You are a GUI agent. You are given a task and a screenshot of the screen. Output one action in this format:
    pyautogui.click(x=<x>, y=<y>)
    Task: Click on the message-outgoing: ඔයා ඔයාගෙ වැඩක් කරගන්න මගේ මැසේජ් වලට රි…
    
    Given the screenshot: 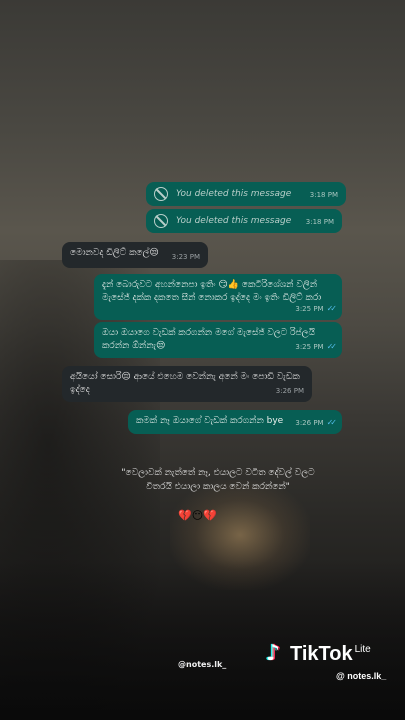 What is the action you would take?
    pyautogui.click(x=218, y=340)
    